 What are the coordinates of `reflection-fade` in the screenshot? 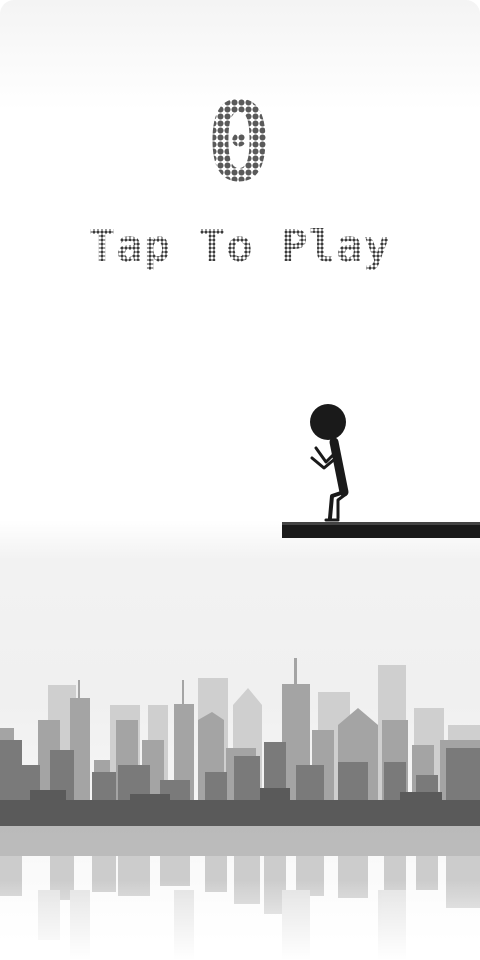 It's located at (240, 920).